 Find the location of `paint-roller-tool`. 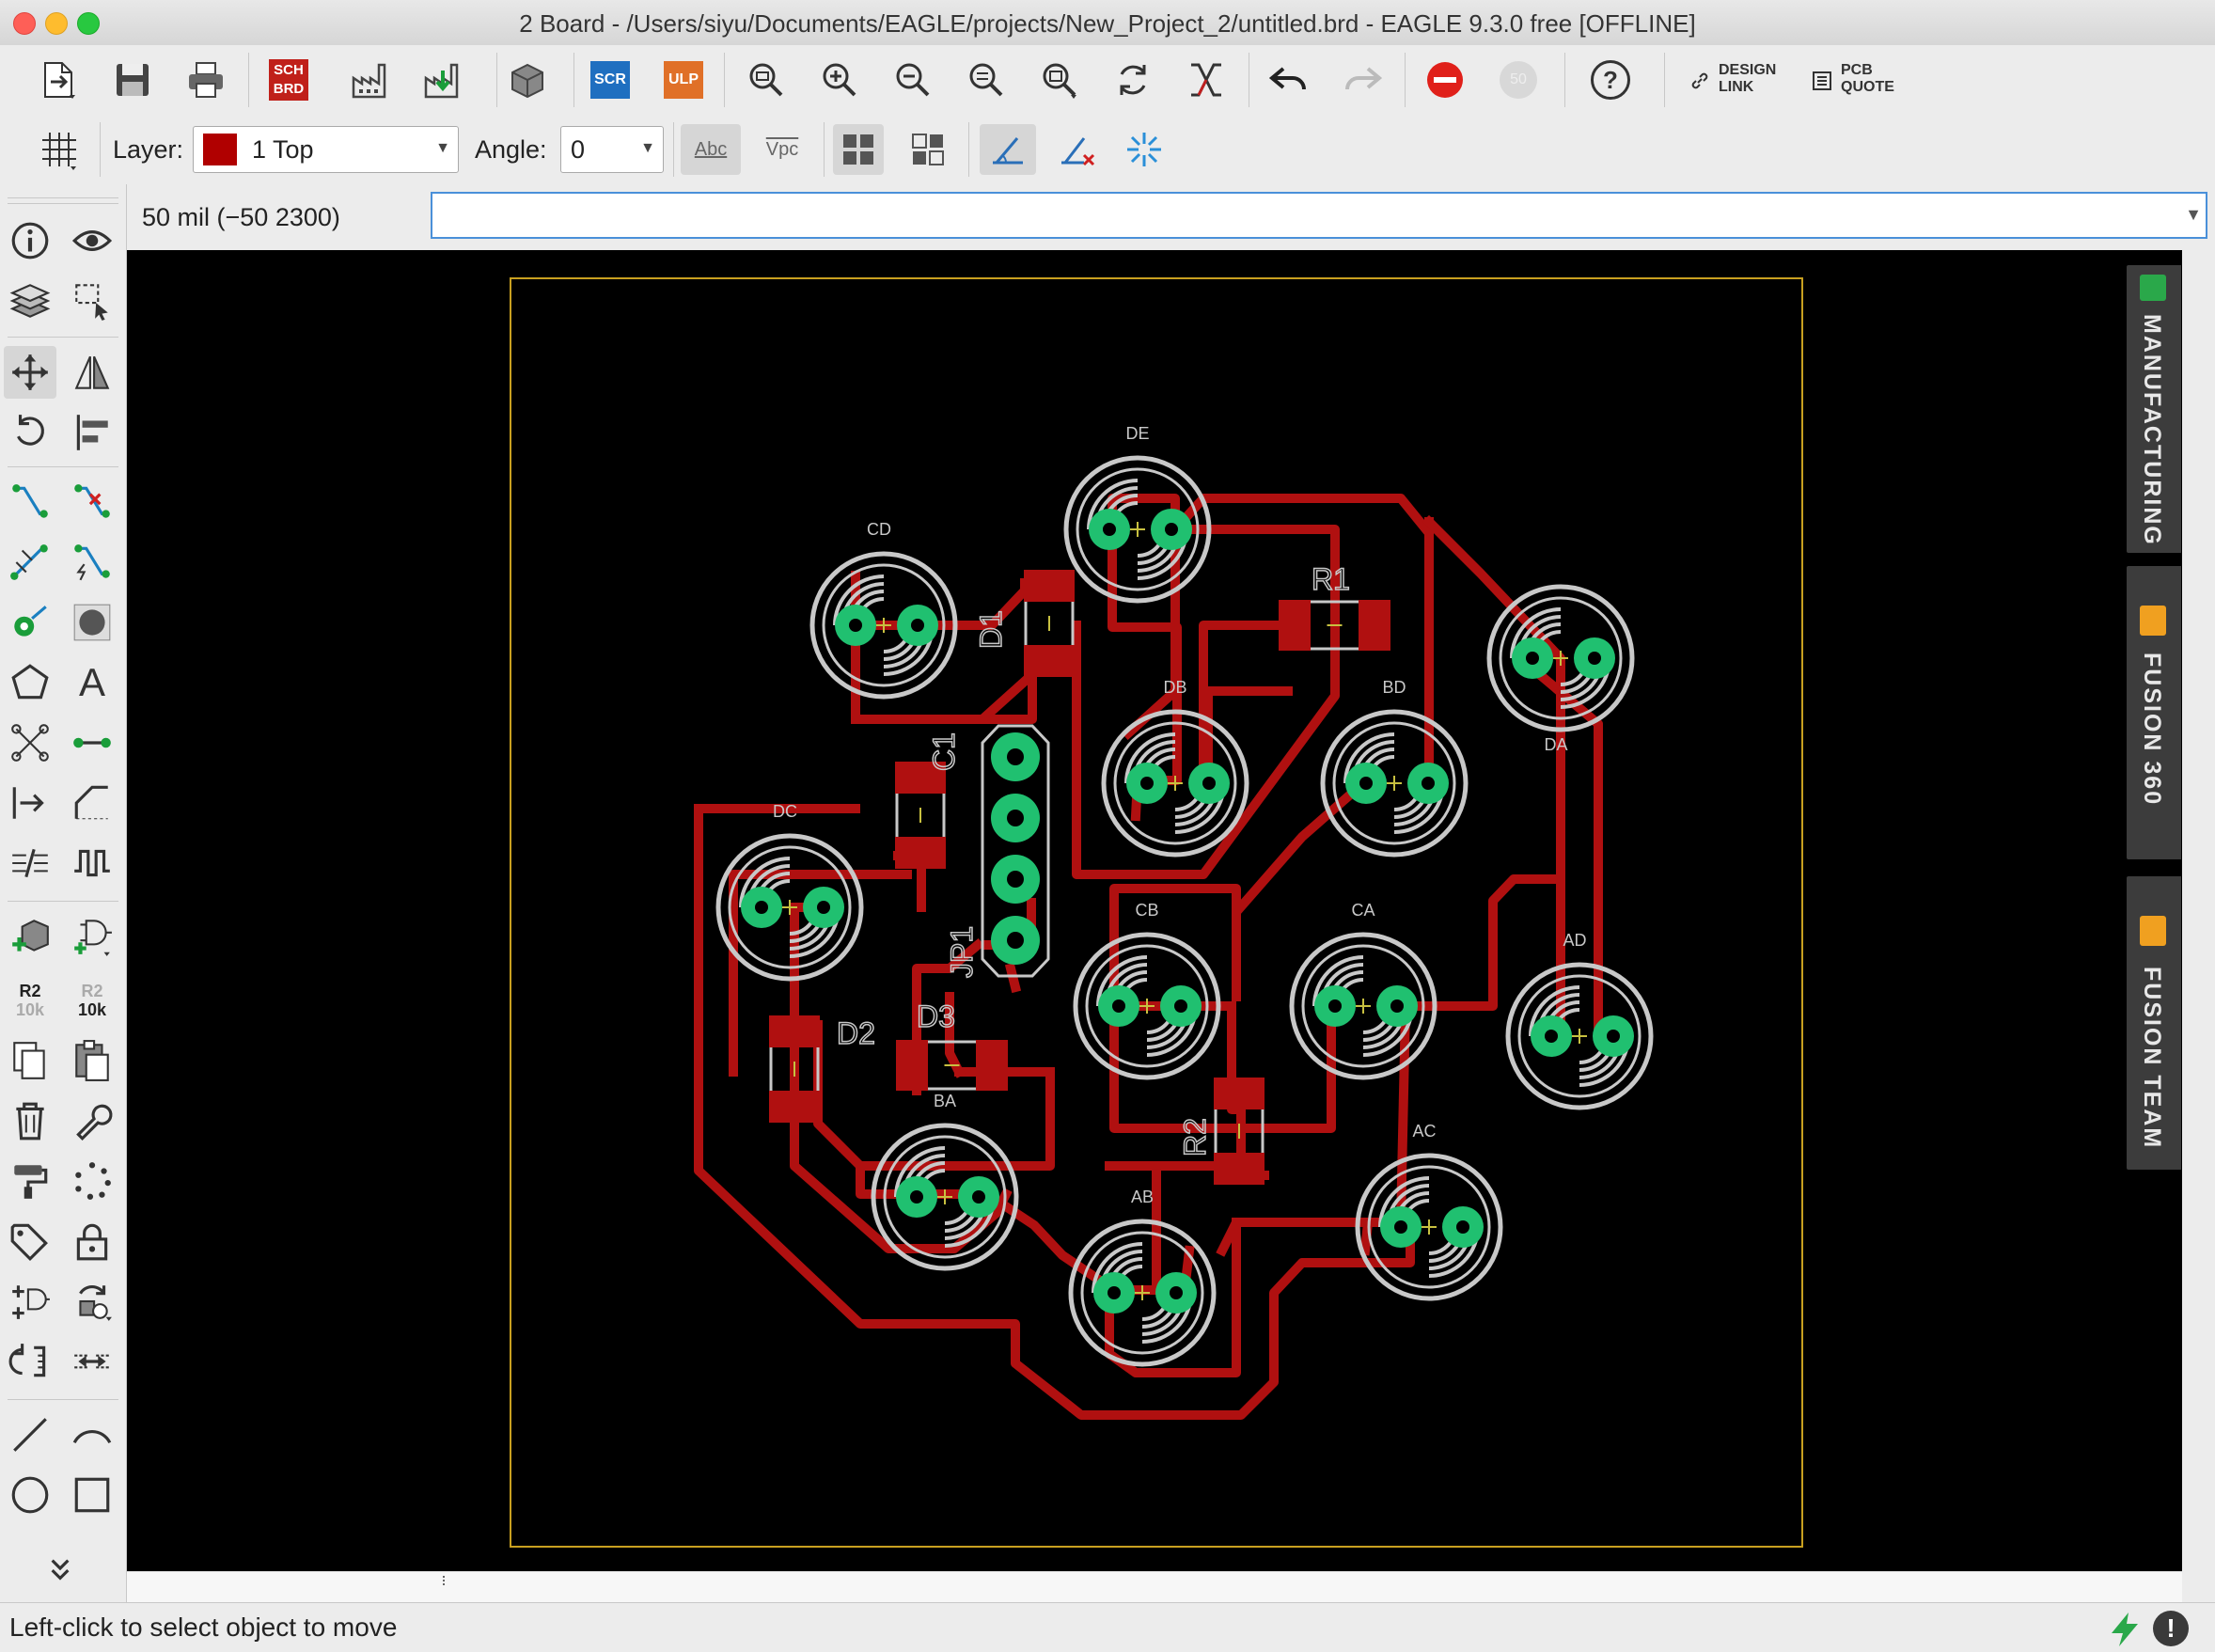

paint-roller-tool is located at coordinates (30, 1181).